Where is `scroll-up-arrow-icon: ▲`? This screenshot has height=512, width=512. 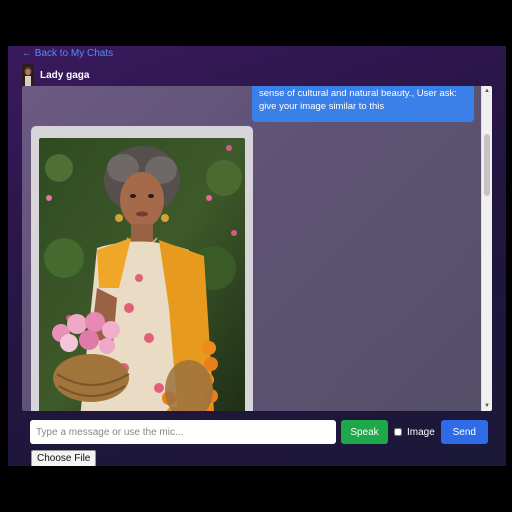 scroll-up-arrow-icon: ▲ is located at coordinates (487, 91).